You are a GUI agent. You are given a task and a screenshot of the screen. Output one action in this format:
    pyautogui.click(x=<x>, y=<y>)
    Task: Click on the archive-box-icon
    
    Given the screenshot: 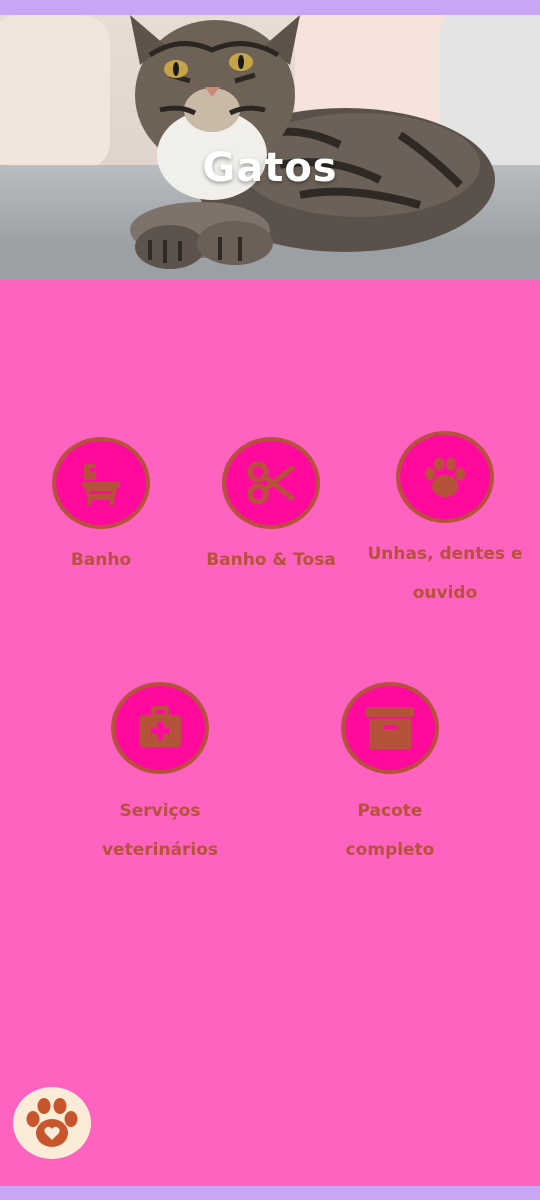 What is the action you would take?
    pyautogui.click(x=390, y=728)
    